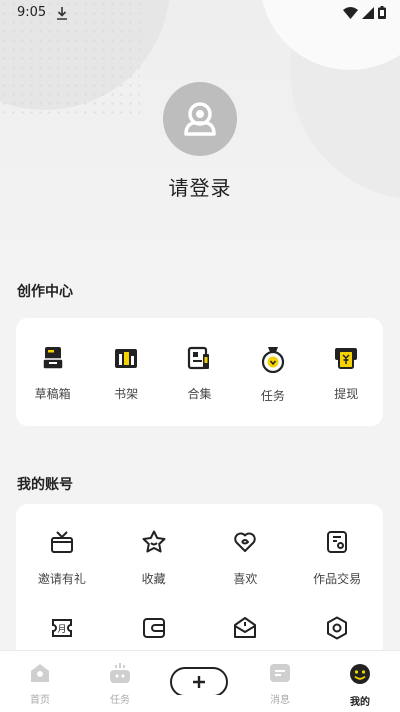 This screenshot has width=400, height=712. What do you see at coordinates (346, 358) in the screenshot?
I see `withdraw-icon` at bounding box center [346, 358].